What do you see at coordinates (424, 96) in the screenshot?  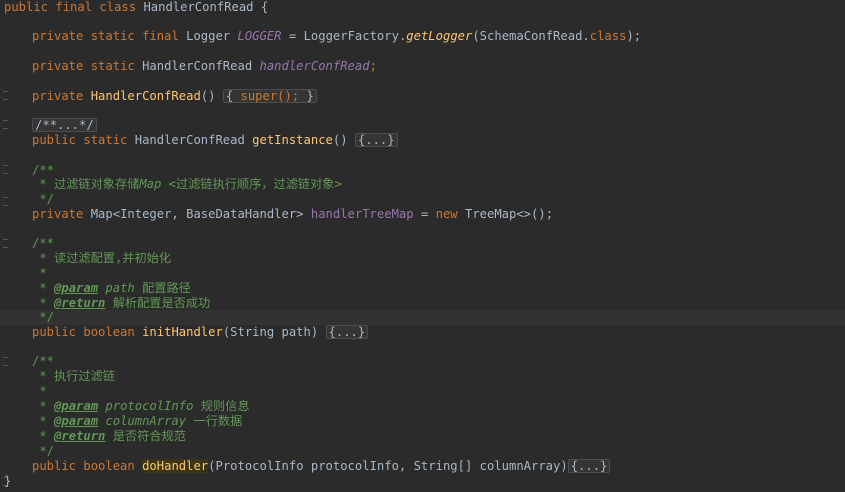 I see `code-line: private HandlerConfRead() { super(); }` at bounding box center [424, 96].